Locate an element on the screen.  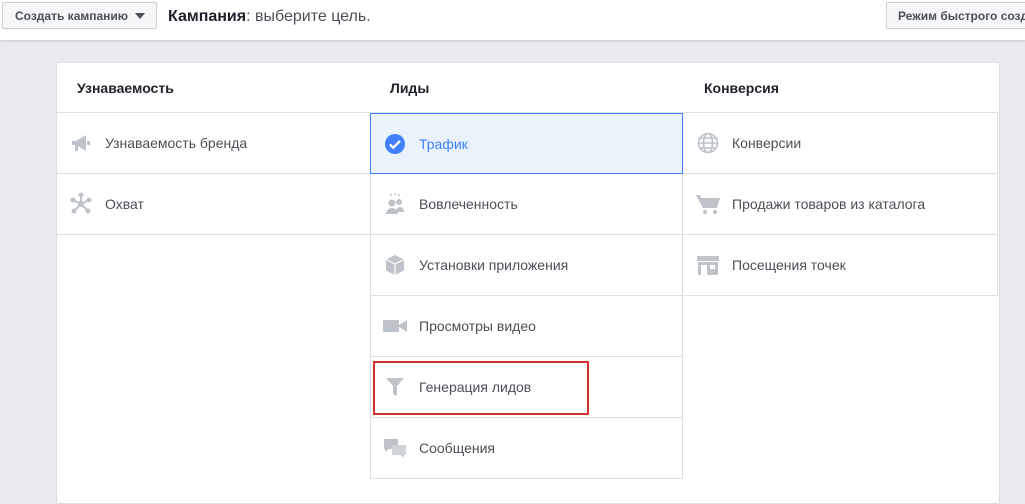
objective-label: Посещения точек is located at coordinates (789, 265).